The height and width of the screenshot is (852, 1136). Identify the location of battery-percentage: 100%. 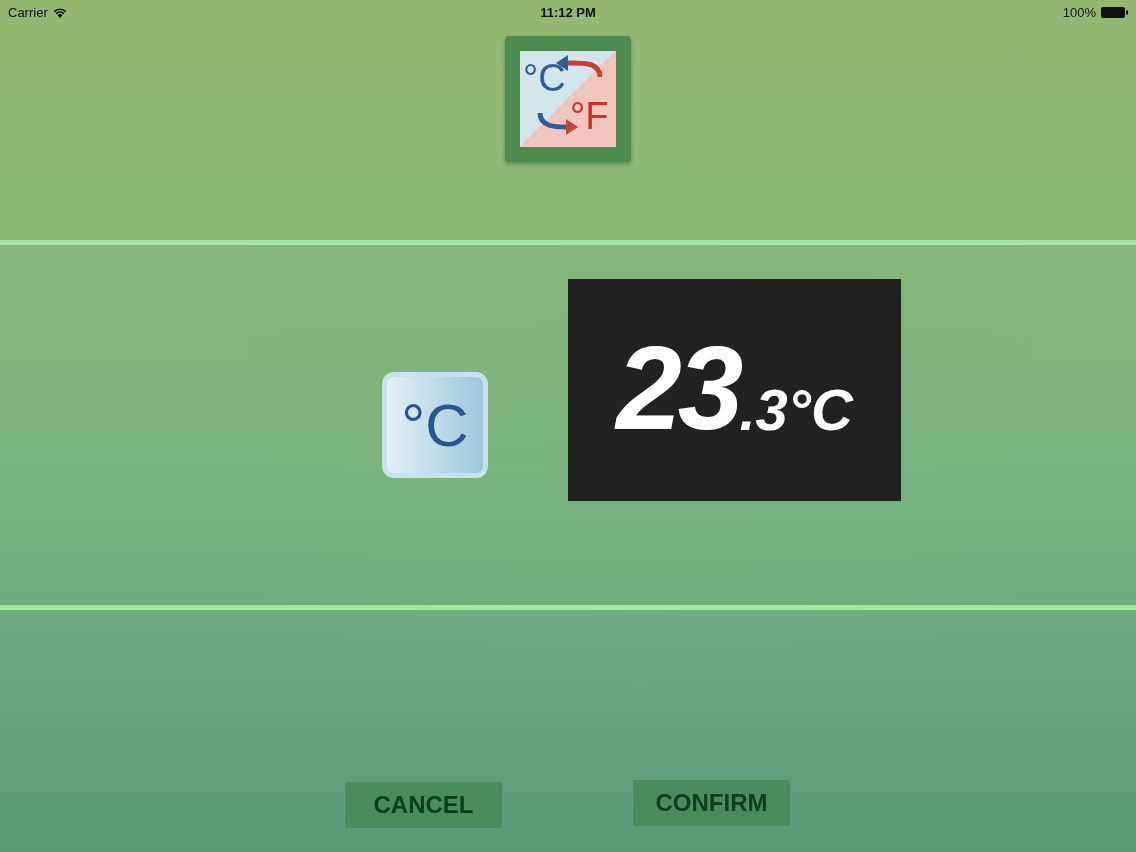
(1079, 12).